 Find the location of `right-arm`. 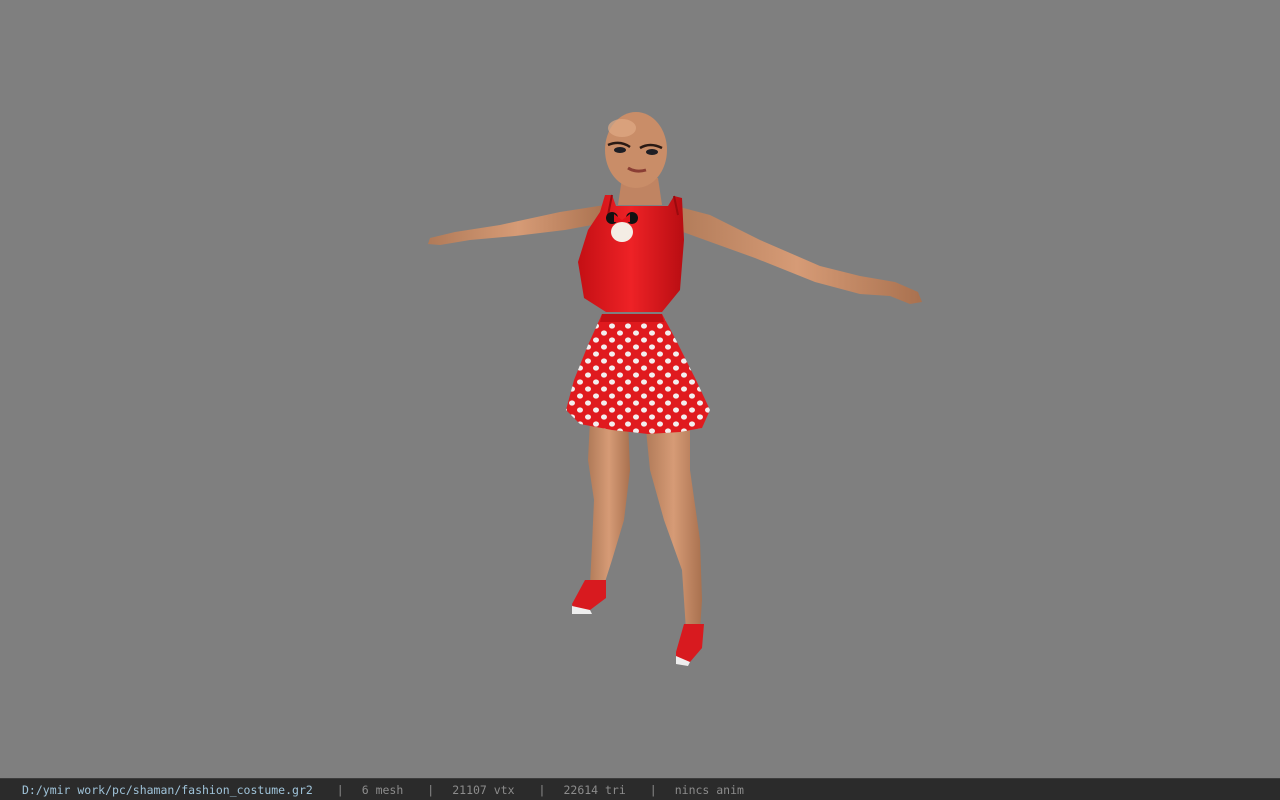

right-arm is located at coordinates (797, 254).